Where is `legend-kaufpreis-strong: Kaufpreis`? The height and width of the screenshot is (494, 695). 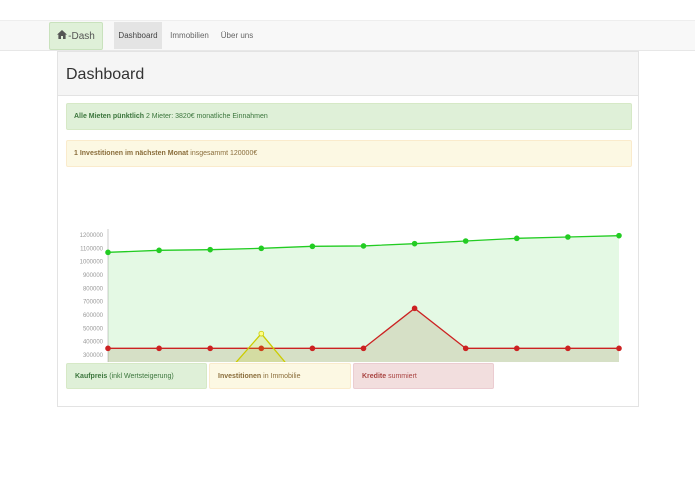
legend-kaufpreis-strong: Kaufpreis is located at coordinates (91, 376).